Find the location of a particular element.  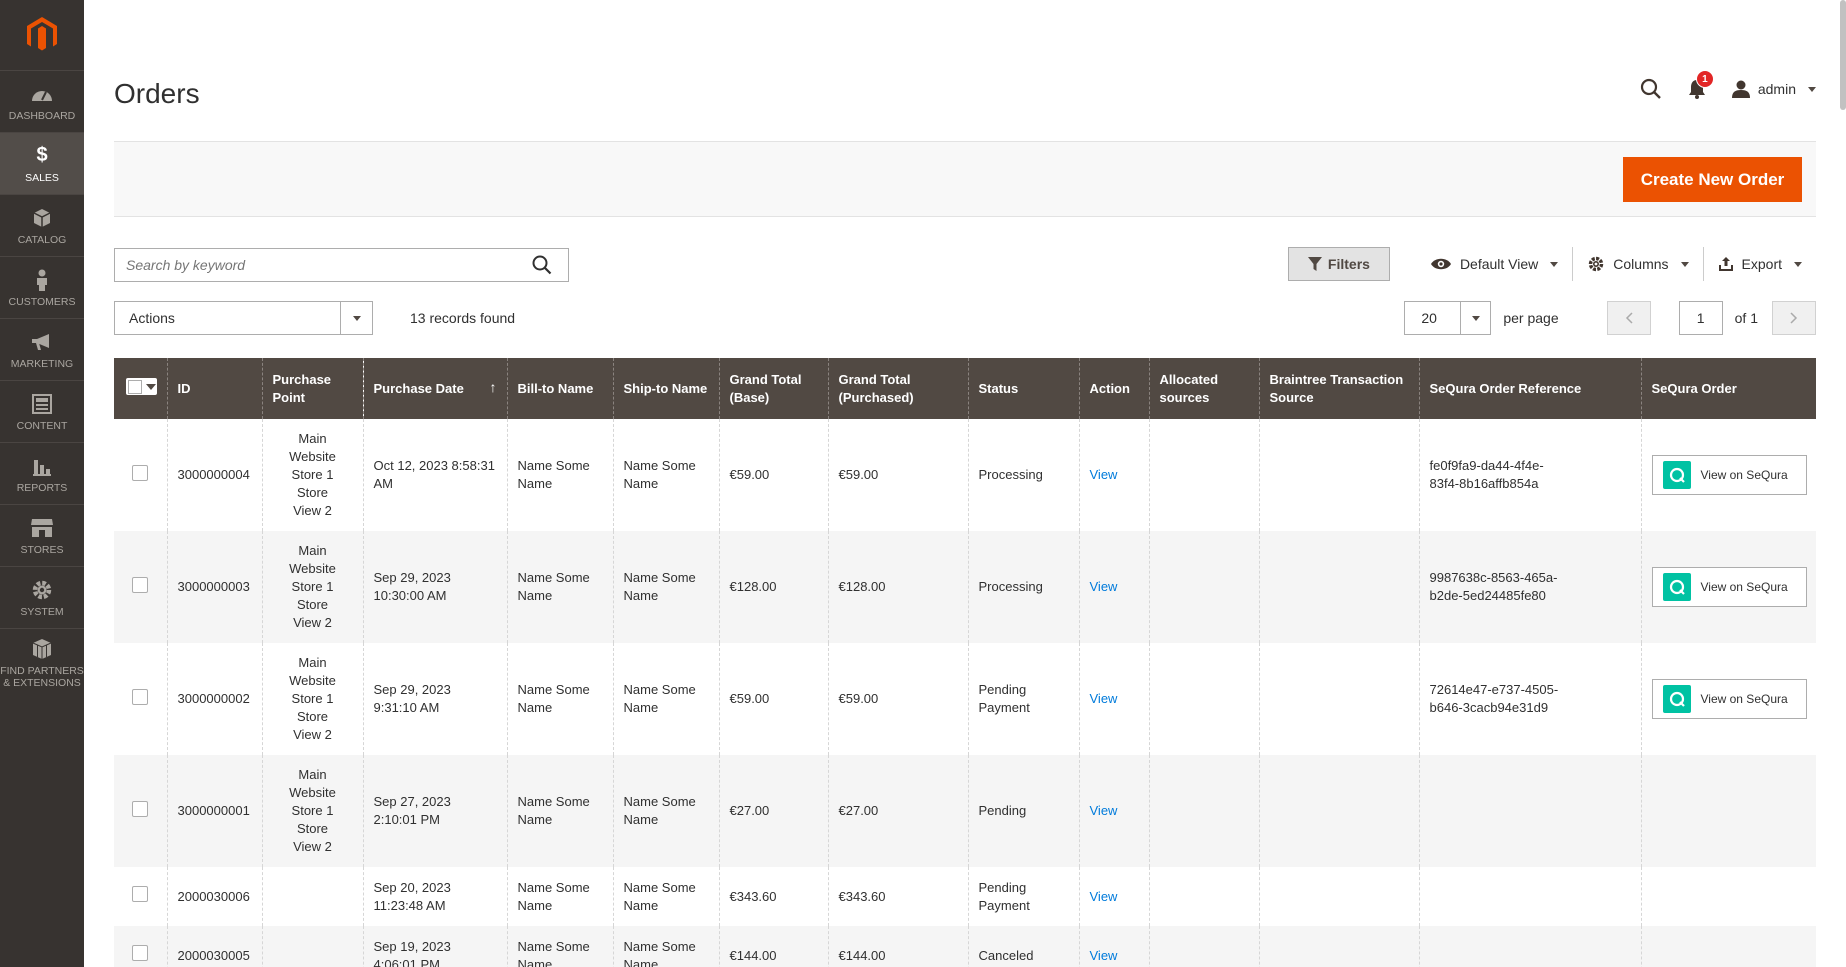

search-input is located at coordinates (315, 265).